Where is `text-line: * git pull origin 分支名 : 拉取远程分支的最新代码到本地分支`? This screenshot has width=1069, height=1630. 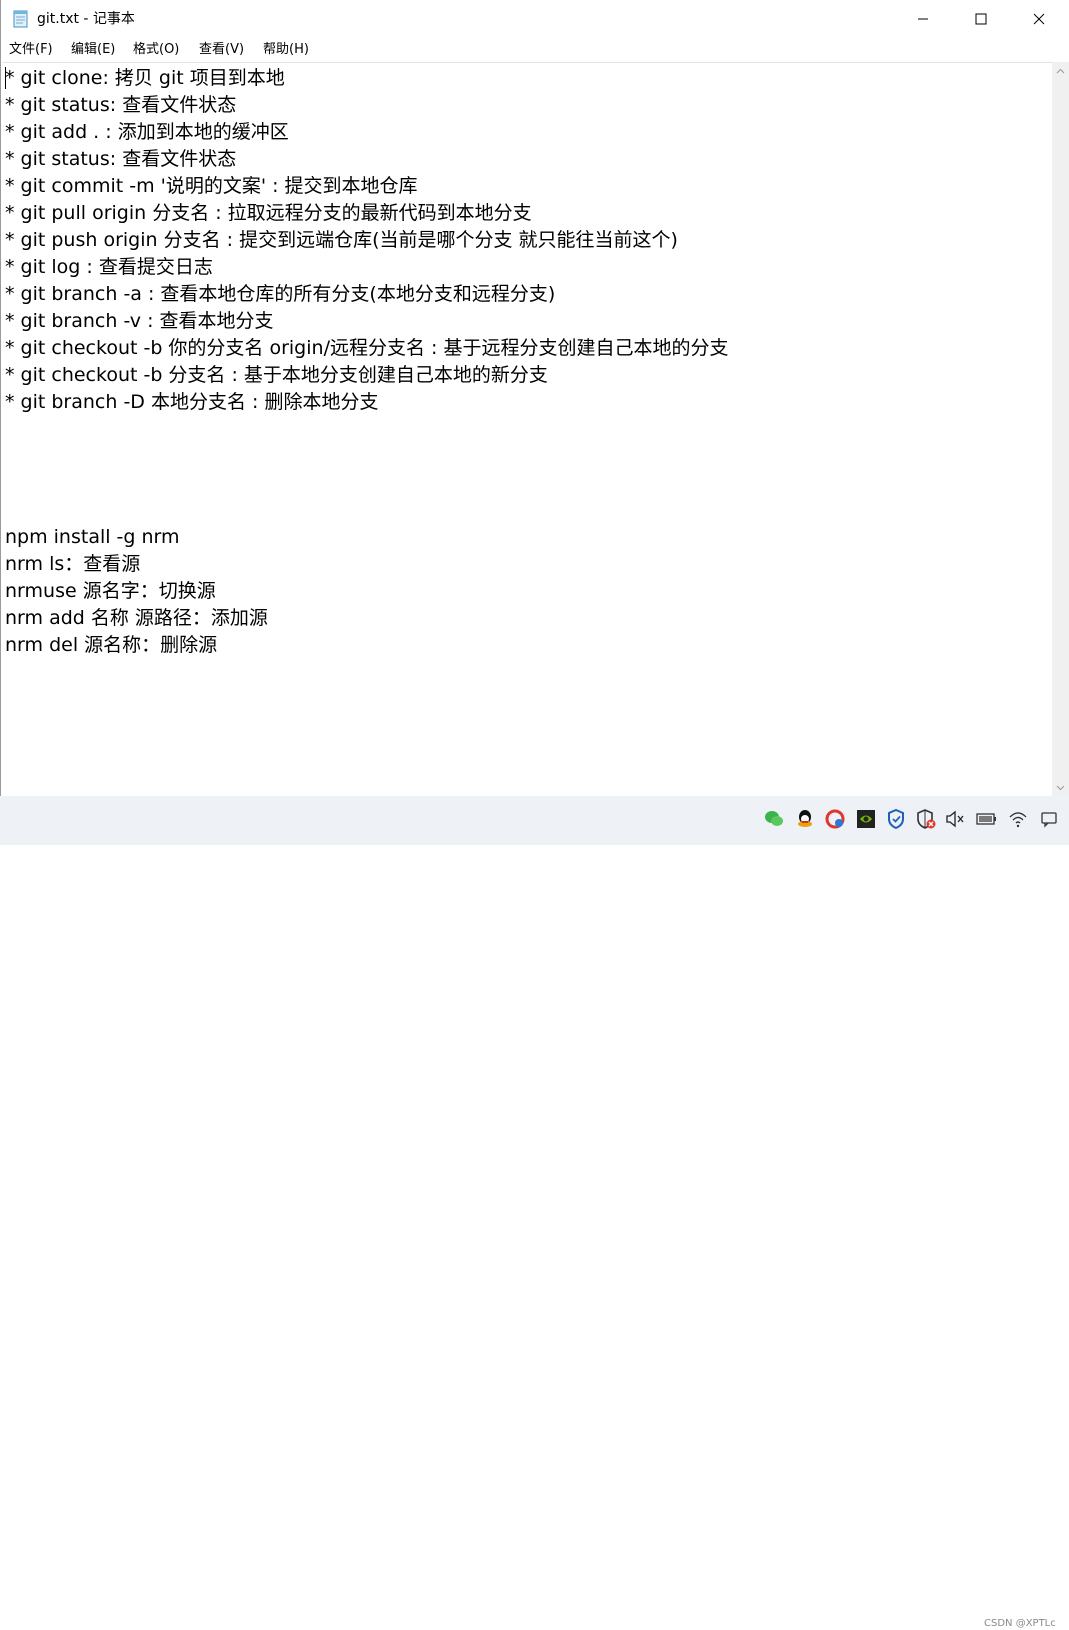
text-line: * git pull origin 分支名 : 拉取远程分支的最新代码到本地分支 is located at coordinates (268, 213).